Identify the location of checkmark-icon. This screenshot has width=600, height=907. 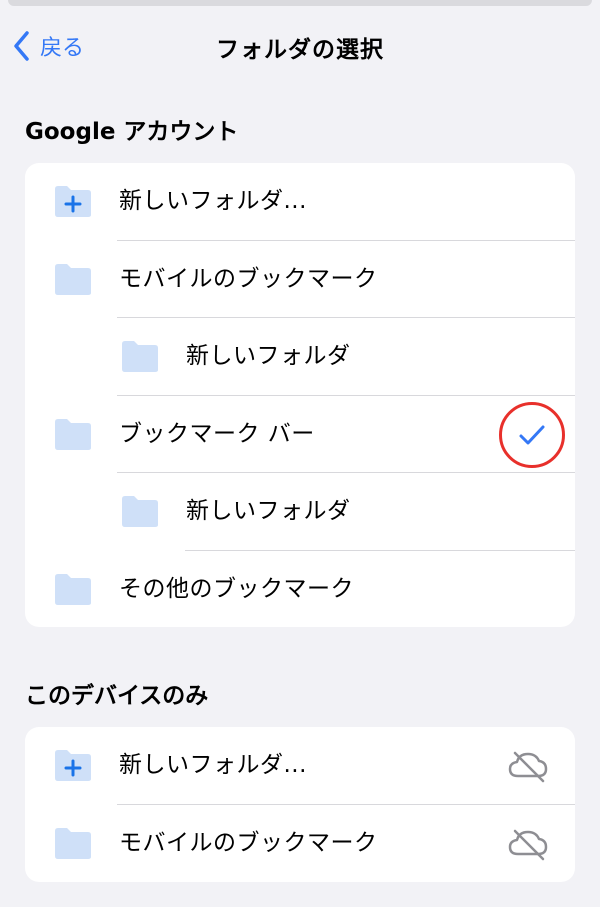
(532, 434).